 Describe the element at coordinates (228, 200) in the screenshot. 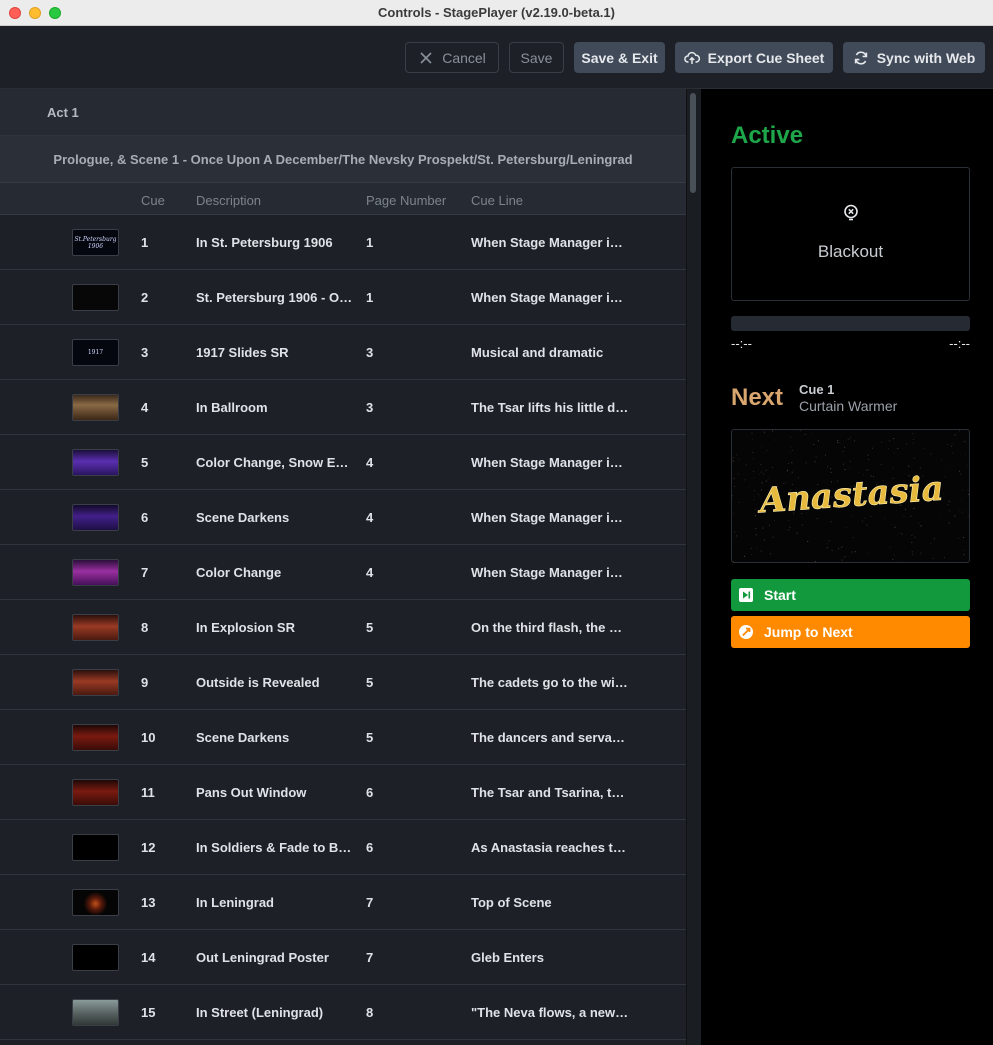

I see `header-description: Description` at that location.